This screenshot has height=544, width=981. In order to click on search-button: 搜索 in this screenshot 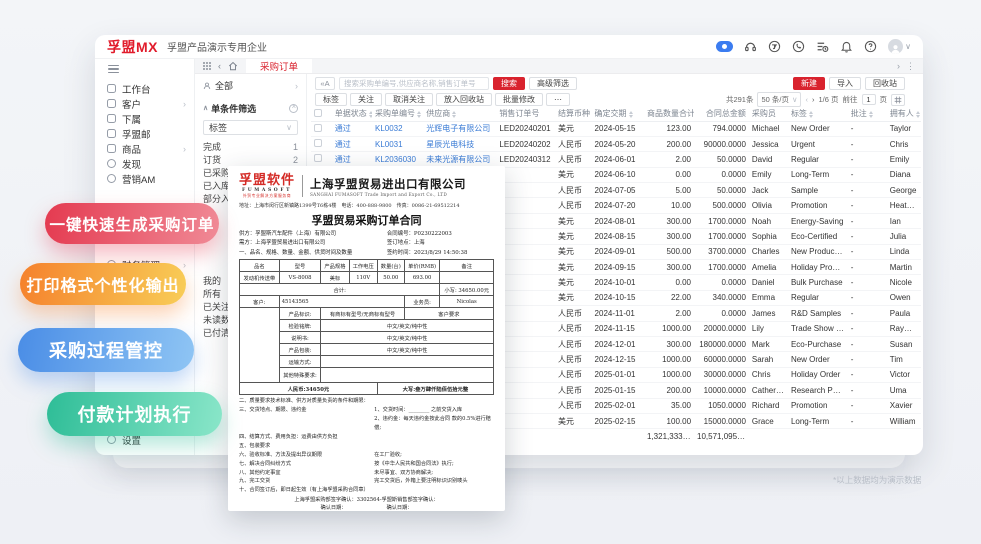, I will do `click(509, 83)`.